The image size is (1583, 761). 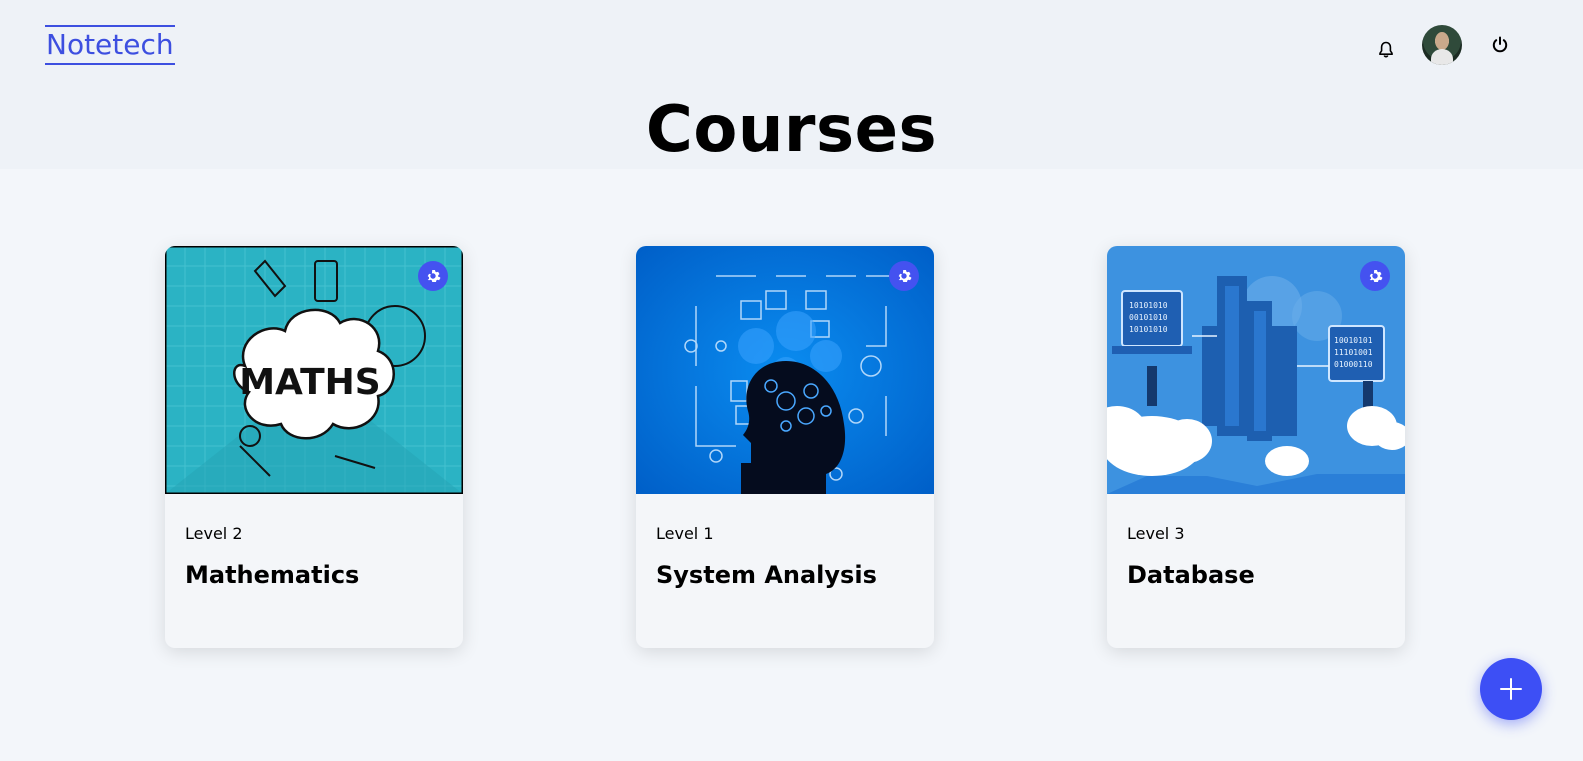 What do you see at coordinates (1386, 50) in the screenshot?
I see `bell-icon` at bounding box center [1386, 50].